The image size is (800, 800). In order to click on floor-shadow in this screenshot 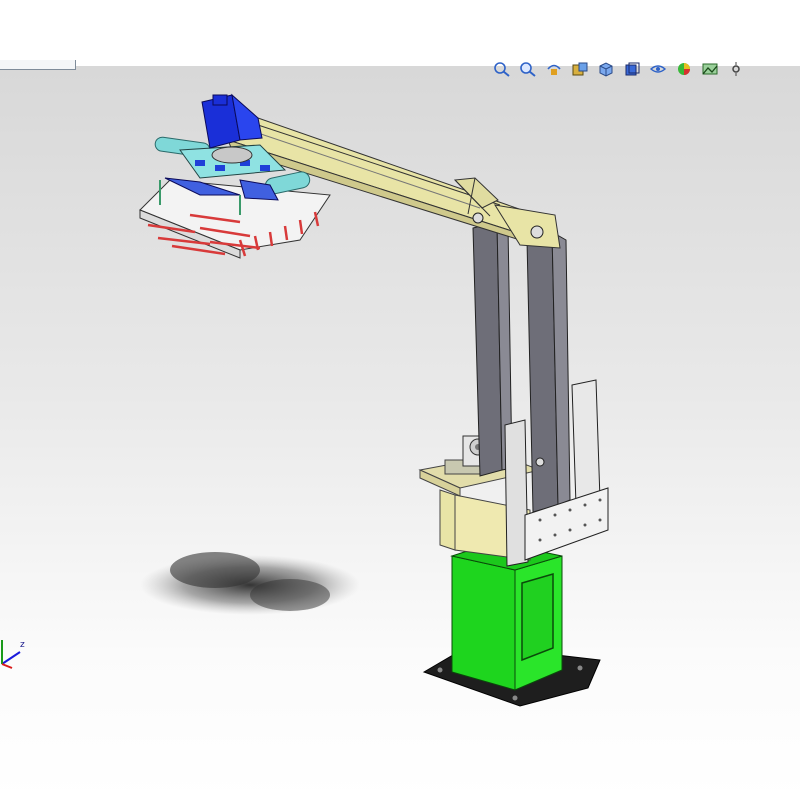, I will do `click(250, 583)`.